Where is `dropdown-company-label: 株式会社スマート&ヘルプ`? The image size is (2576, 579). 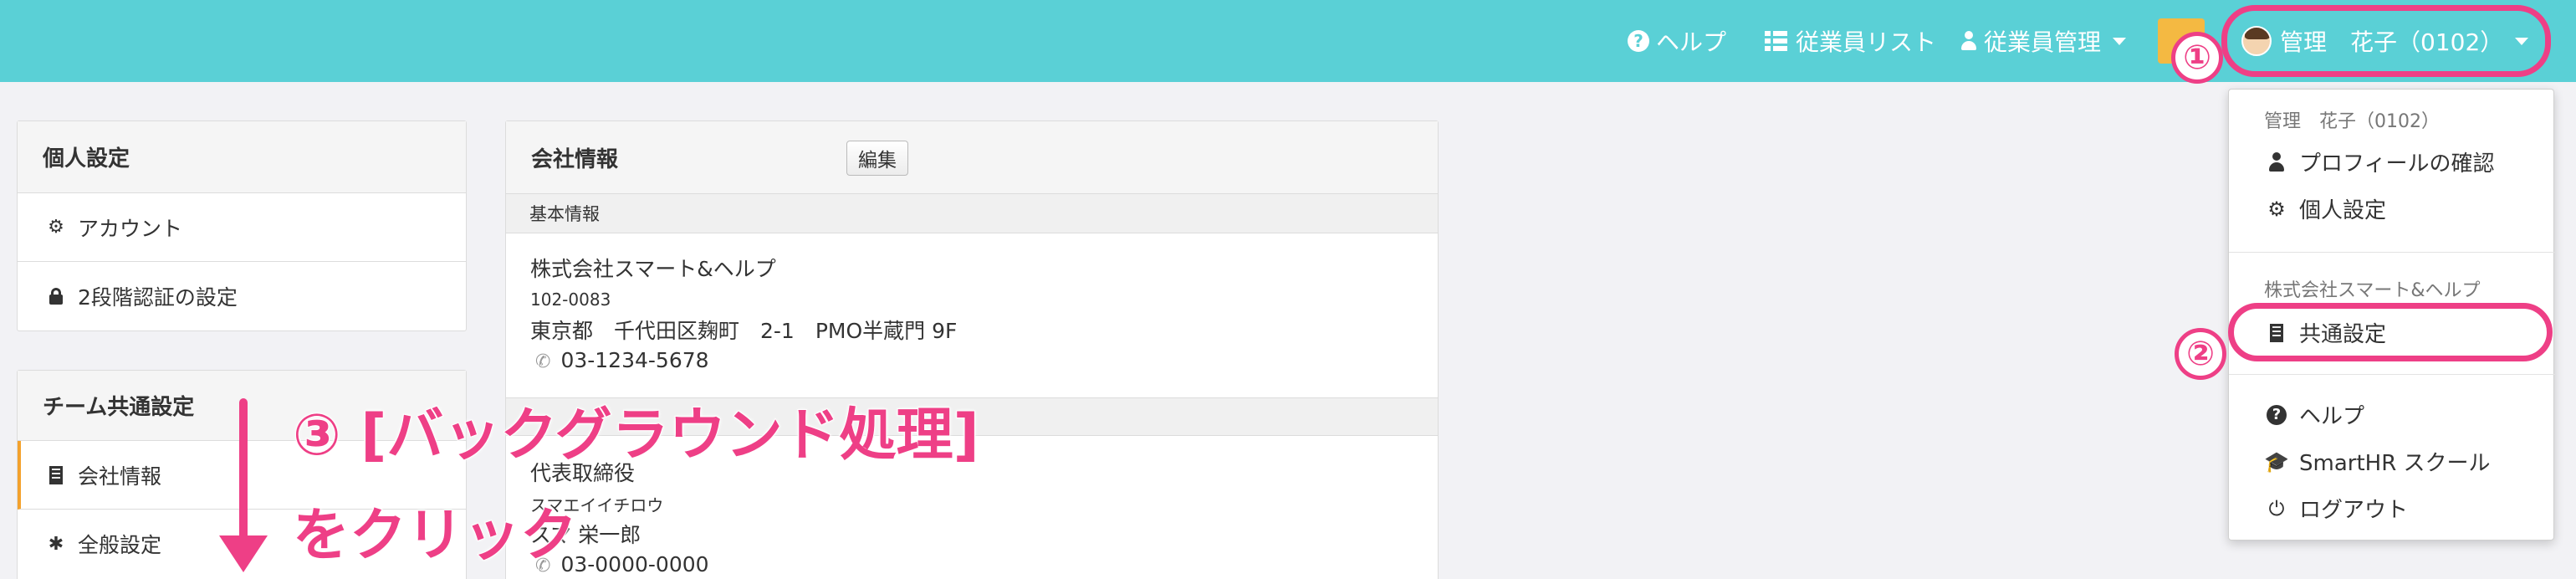
dropdown-company-label: 株式会社スマート&ヘルプ is located at coordinates (2372, 290).